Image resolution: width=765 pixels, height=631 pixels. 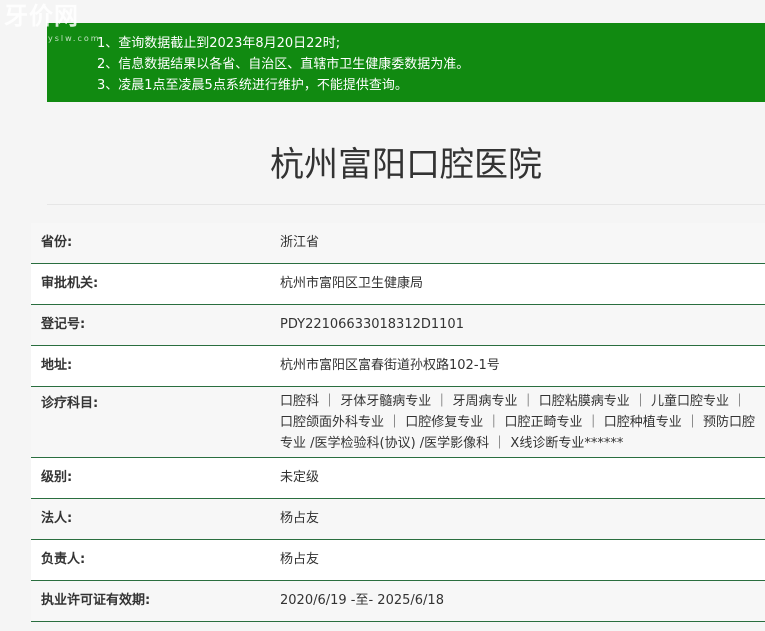 I want to click on person-in-charge-value: 杨占友, so click(x=300, y=559).